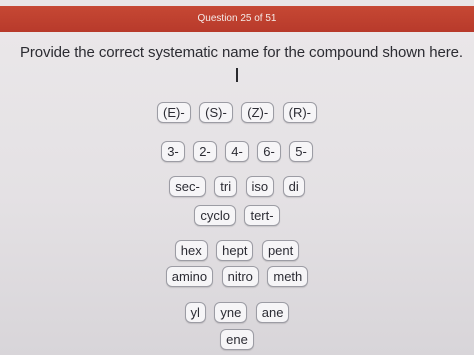  Describe the element at coordinates (231, 312) in the screenshot. I see `tile-yne: yne` at that location.